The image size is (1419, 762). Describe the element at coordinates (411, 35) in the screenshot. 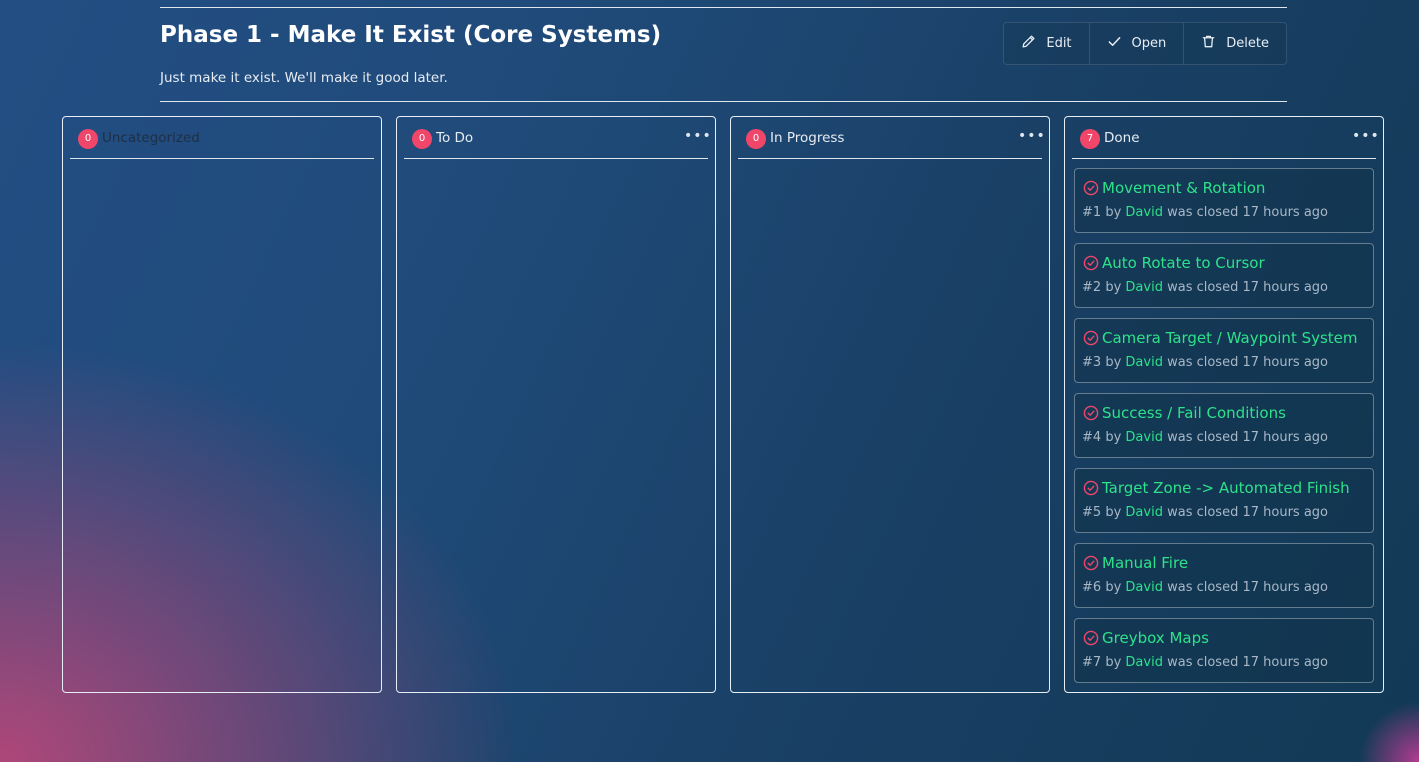

I see `page-title: Phase 1 - Make It Exist (Core Systems)` at that location.